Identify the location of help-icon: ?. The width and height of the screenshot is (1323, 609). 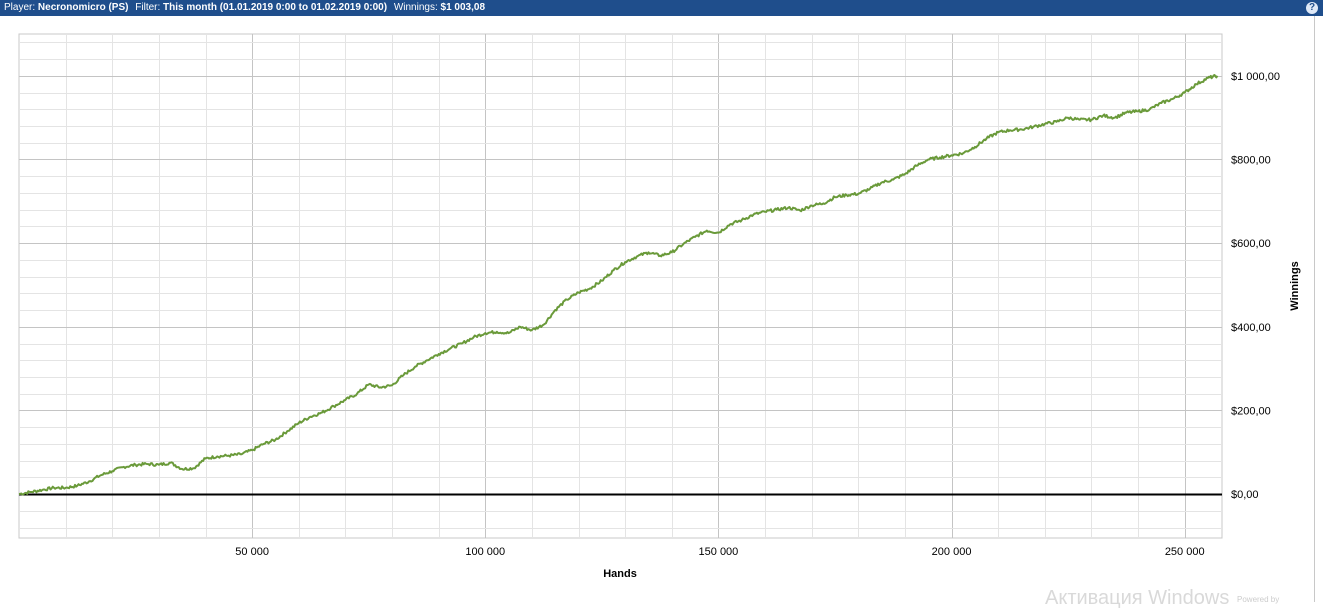
(1312, 8).